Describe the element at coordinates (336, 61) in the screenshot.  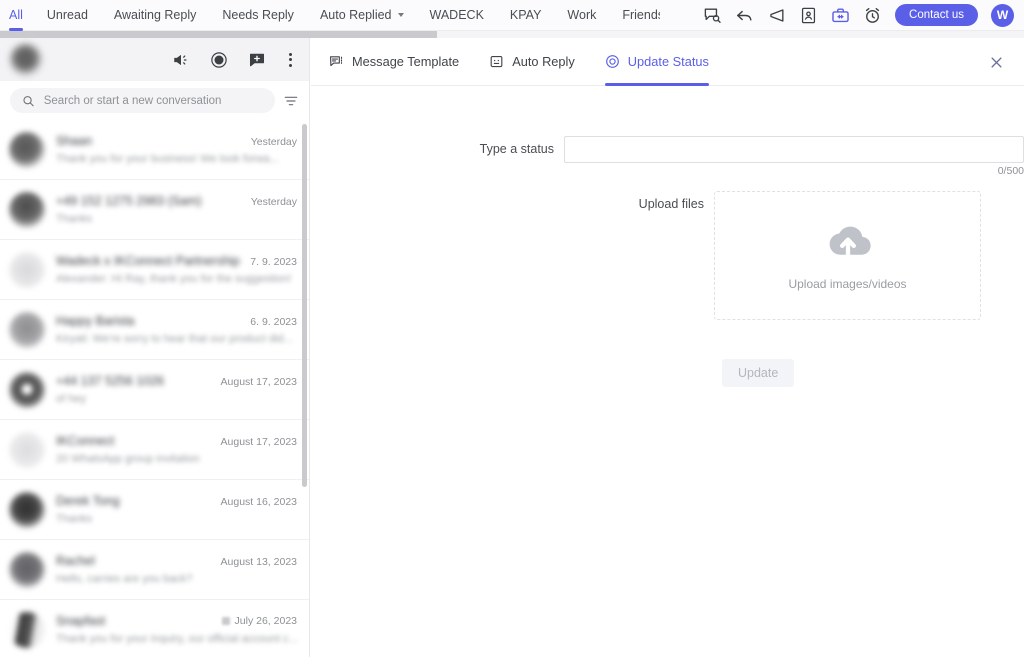
I see `message-template-icon` at that location.